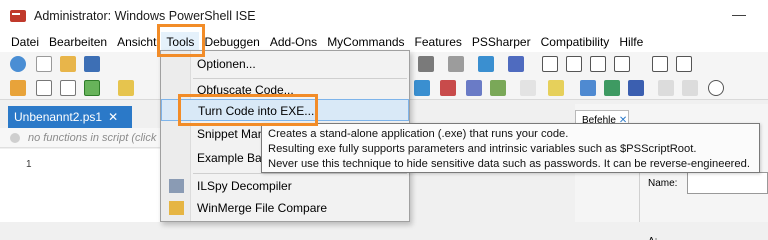  I want to click on menu-item-ilspy: ILSpy Decompiler, so click(285, 186).